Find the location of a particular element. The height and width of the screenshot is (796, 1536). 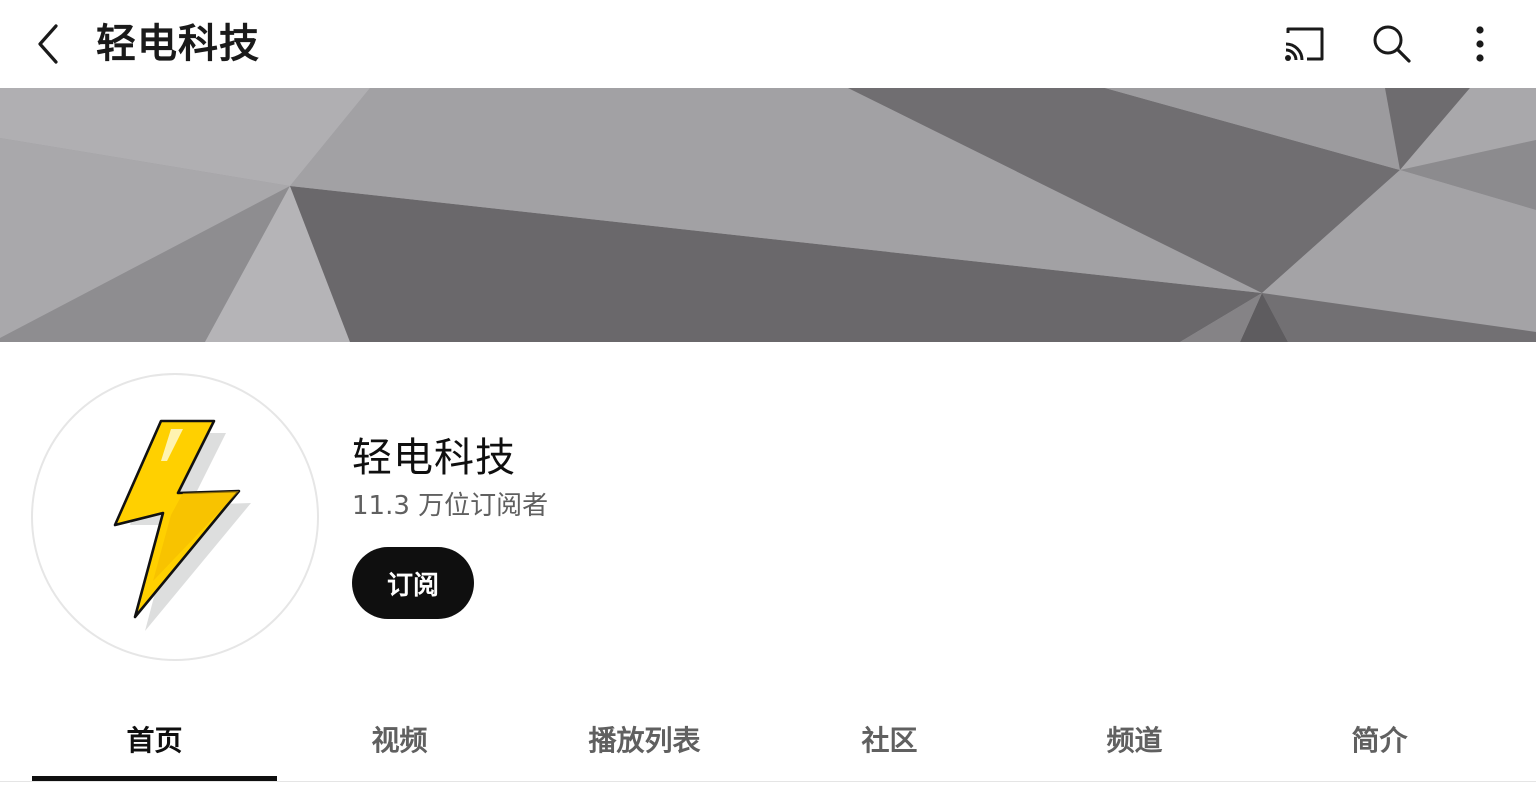

tab-videos: 视频 is located at coordinates (399, 739).